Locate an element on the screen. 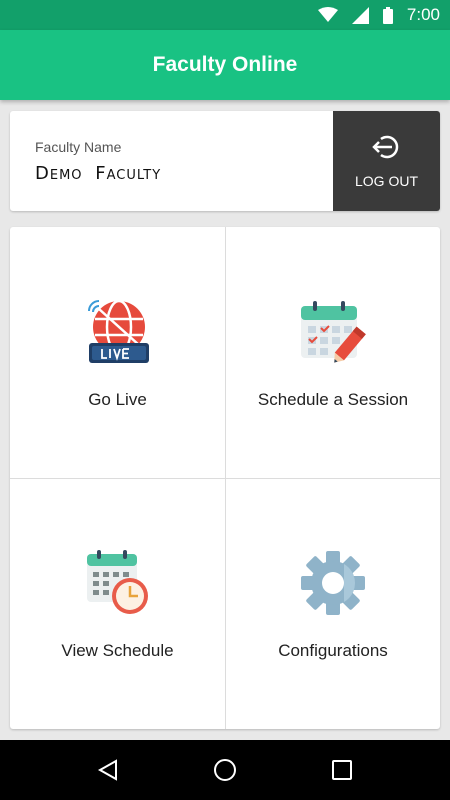 Image resolution: width=450 pixels, height=800 pixels. go-live-tile: Go Live is located at coordinates (117, 352).